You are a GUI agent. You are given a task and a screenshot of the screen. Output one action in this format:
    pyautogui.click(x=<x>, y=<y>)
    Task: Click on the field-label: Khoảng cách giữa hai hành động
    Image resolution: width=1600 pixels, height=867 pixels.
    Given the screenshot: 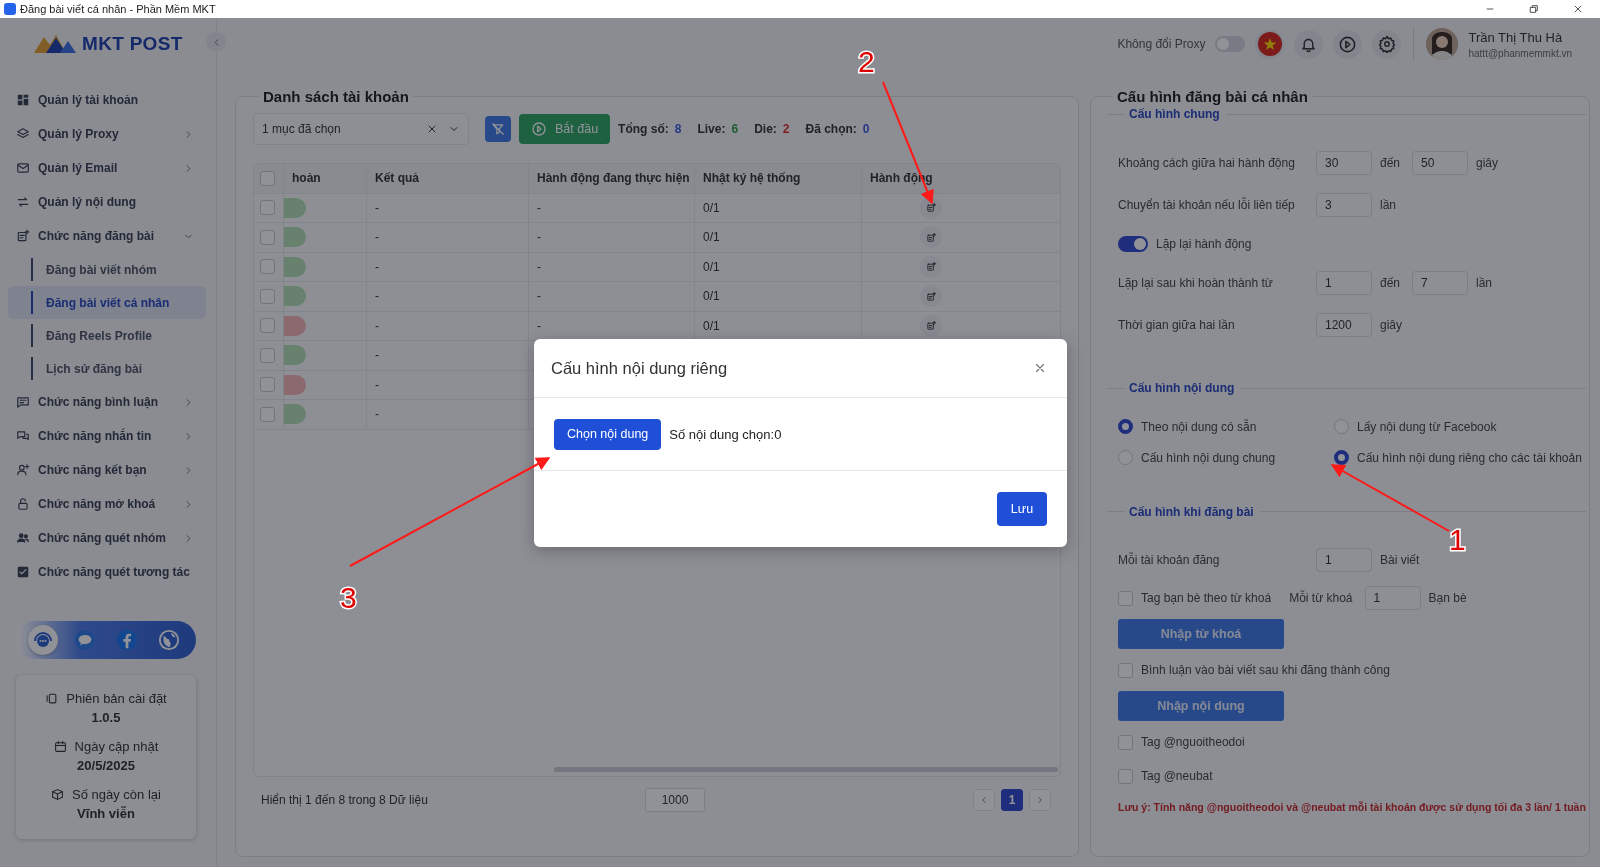 What is the action you would take?
    pyautogui.click(x=1207, y=162)
    